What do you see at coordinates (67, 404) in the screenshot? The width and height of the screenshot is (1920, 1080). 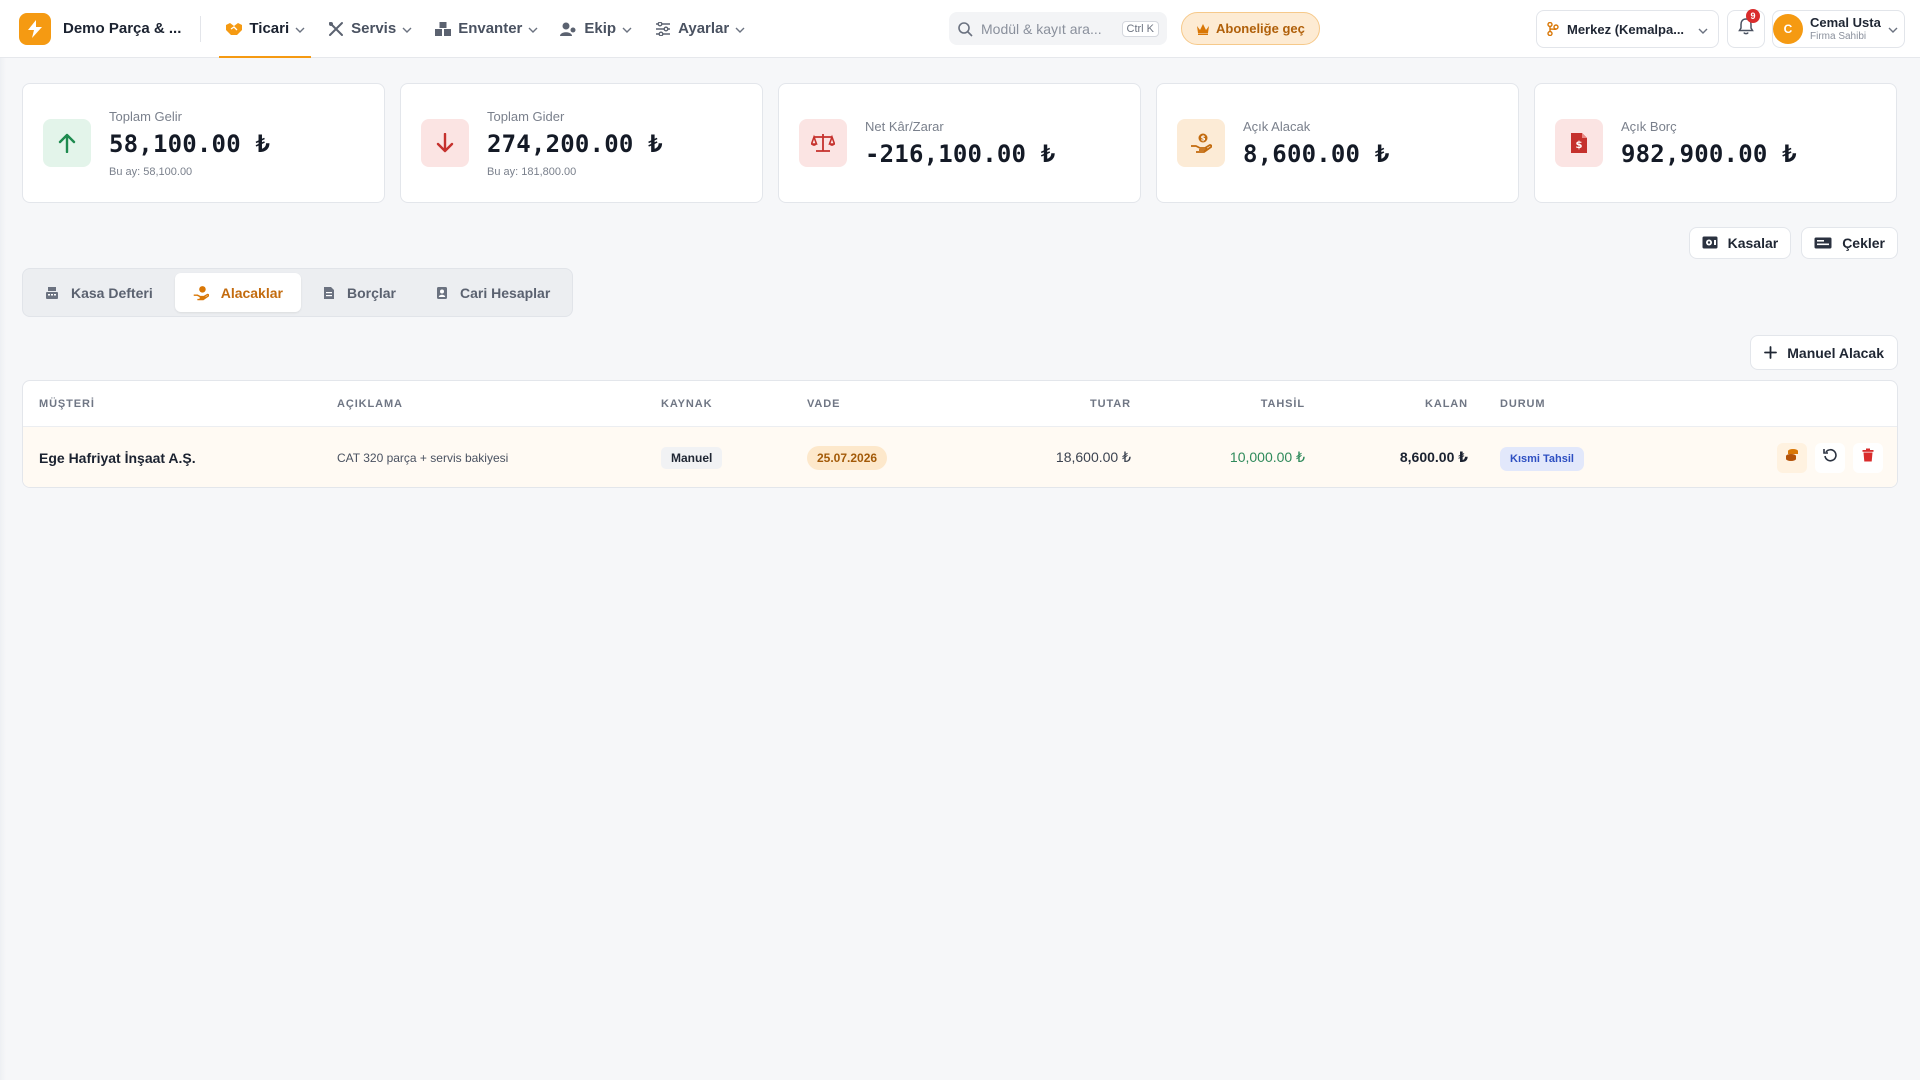 I see `column-header-musteri: MÜŞTERİ` at bounding box center [67, 404].